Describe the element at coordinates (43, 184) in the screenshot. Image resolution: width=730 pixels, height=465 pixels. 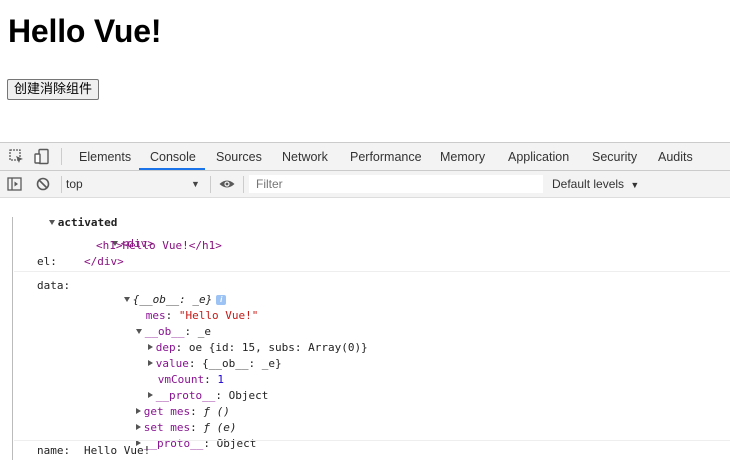
I see `clear-console-icon` at that location.